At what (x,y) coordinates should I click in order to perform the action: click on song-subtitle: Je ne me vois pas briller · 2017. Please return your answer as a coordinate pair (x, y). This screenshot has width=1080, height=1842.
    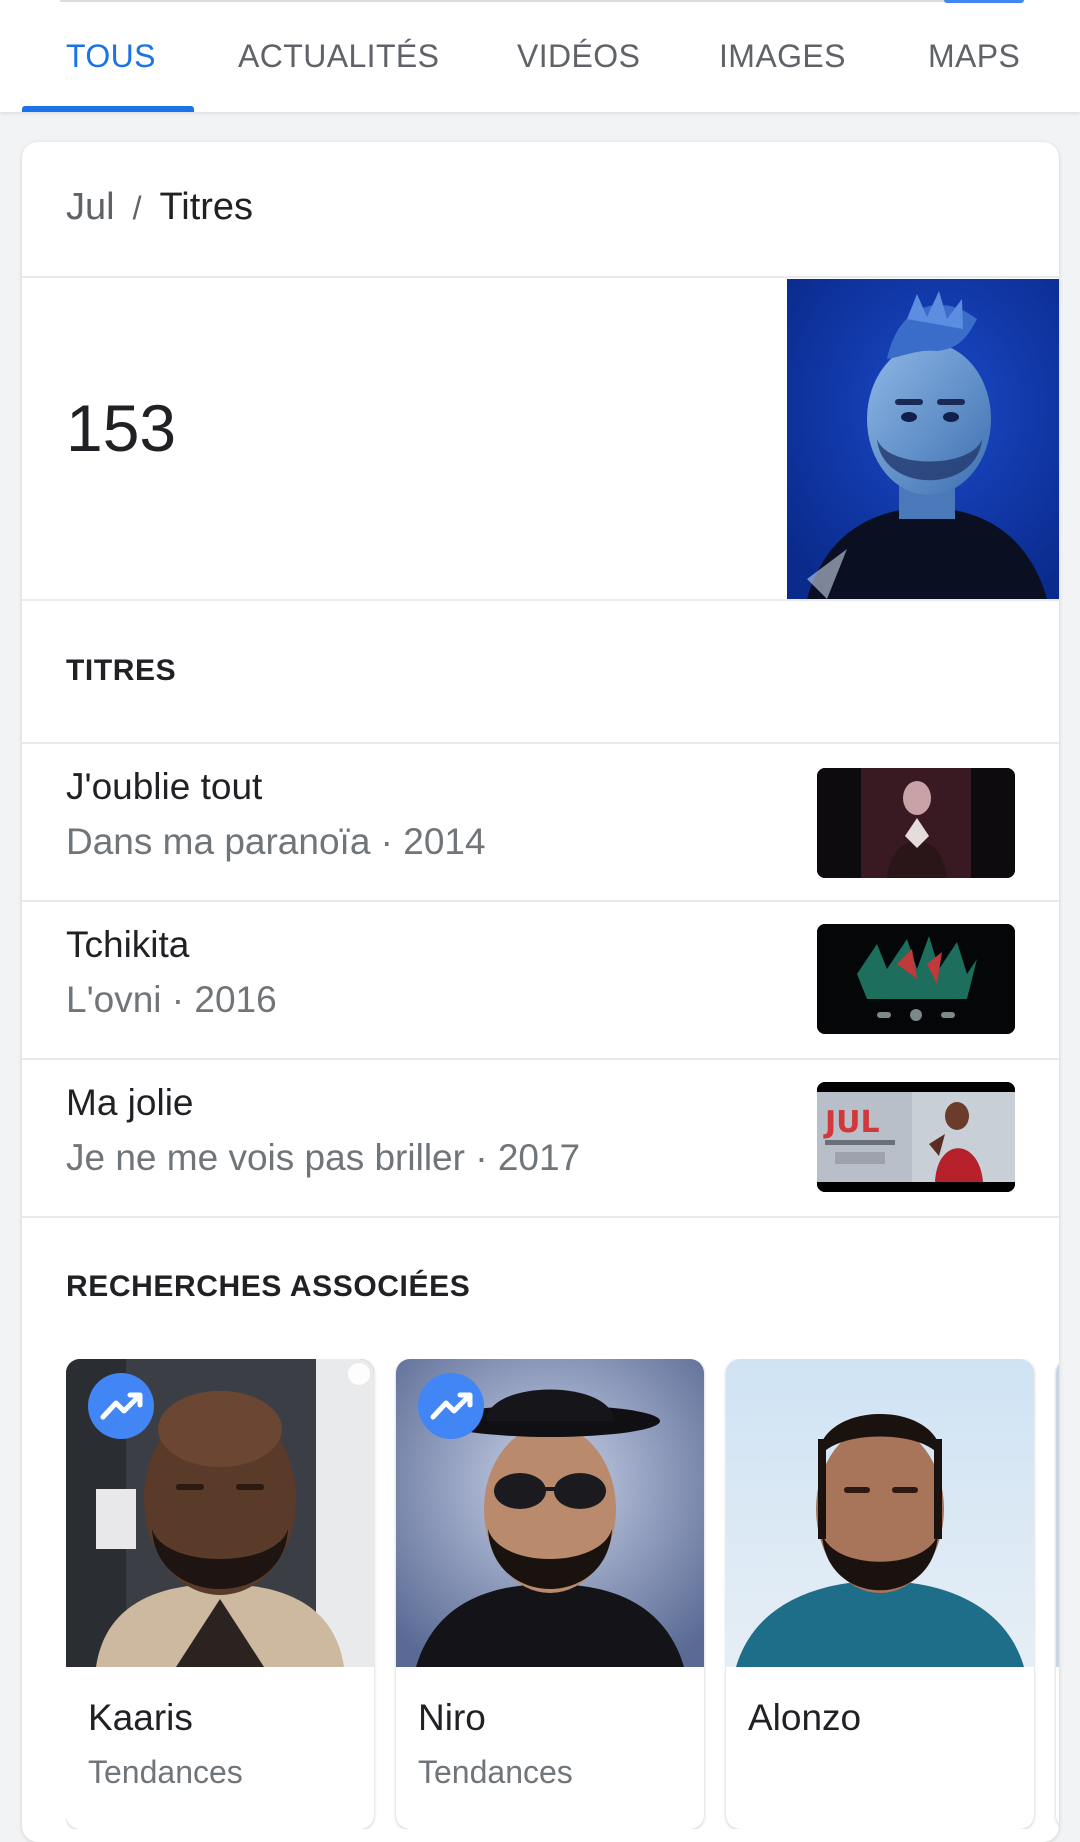
    Looking at the image, I should click on (323, 1157).